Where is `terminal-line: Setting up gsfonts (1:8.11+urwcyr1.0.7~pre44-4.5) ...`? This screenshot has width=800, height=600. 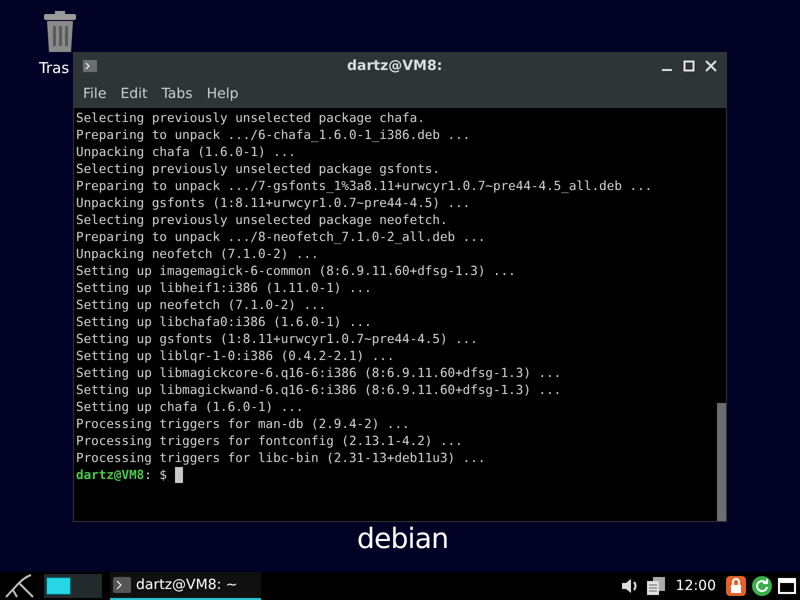
terminal-line: Setting up gsfonts (1:8.11+urwcyr1.0.7~pre44-4.5) ... is located at coordinates (277, 338).